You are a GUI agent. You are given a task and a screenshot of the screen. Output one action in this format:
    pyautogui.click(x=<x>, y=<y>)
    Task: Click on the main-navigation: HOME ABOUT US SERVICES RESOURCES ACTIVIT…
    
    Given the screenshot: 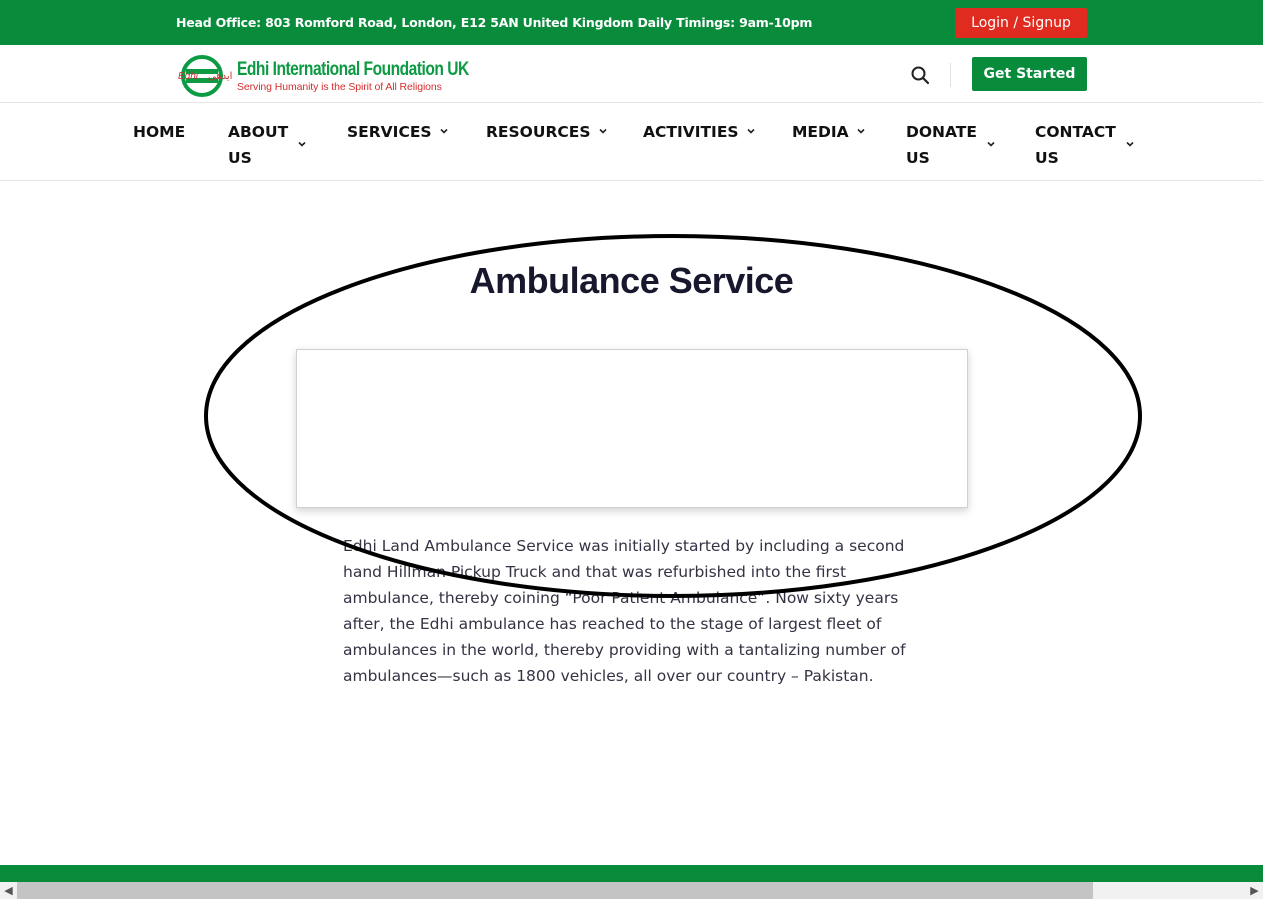 What is the action you would take?
    pyautogui.click(x=631, y=142)
    